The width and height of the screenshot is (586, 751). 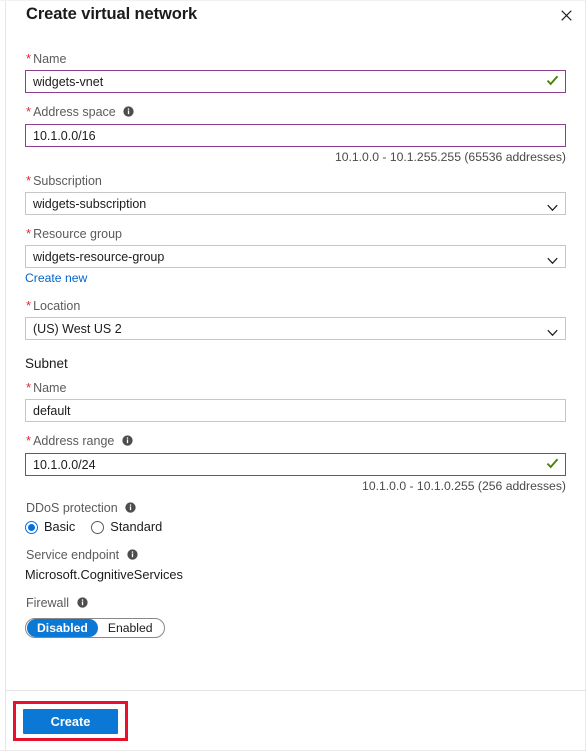 I want to click on subnet-name-input, so click(x=295, y=410).